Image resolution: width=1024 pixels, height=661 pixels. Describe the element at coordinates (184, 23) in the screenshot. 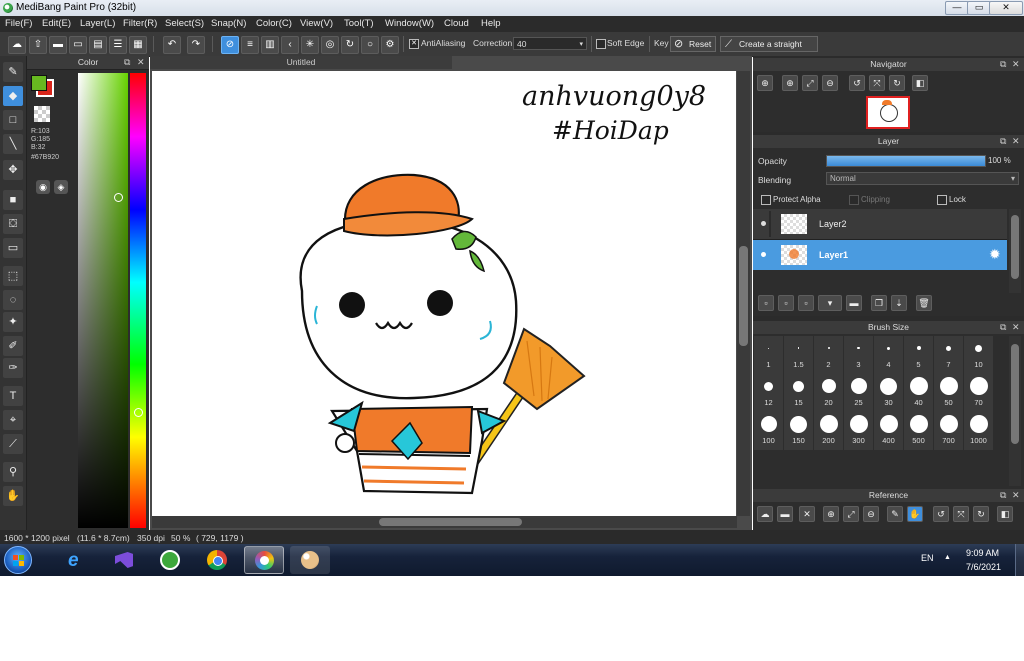

I see `menu-select: Select(S)` at that location.